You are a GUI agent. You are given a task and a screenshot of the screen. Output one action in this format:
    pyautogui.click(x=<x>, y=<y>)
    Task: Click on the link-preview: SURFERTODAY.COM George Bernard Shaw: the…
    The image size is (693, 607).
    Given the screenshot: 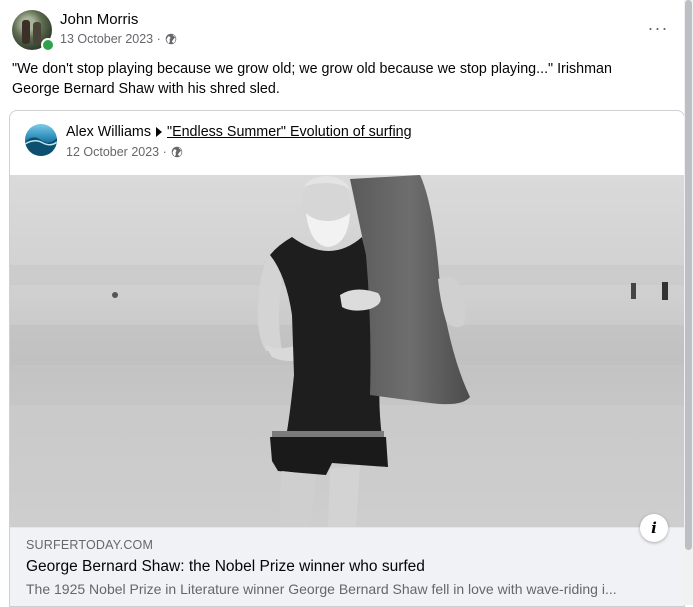 What is the action you would take?
    pyautogui.click(x=347, y=566)
    